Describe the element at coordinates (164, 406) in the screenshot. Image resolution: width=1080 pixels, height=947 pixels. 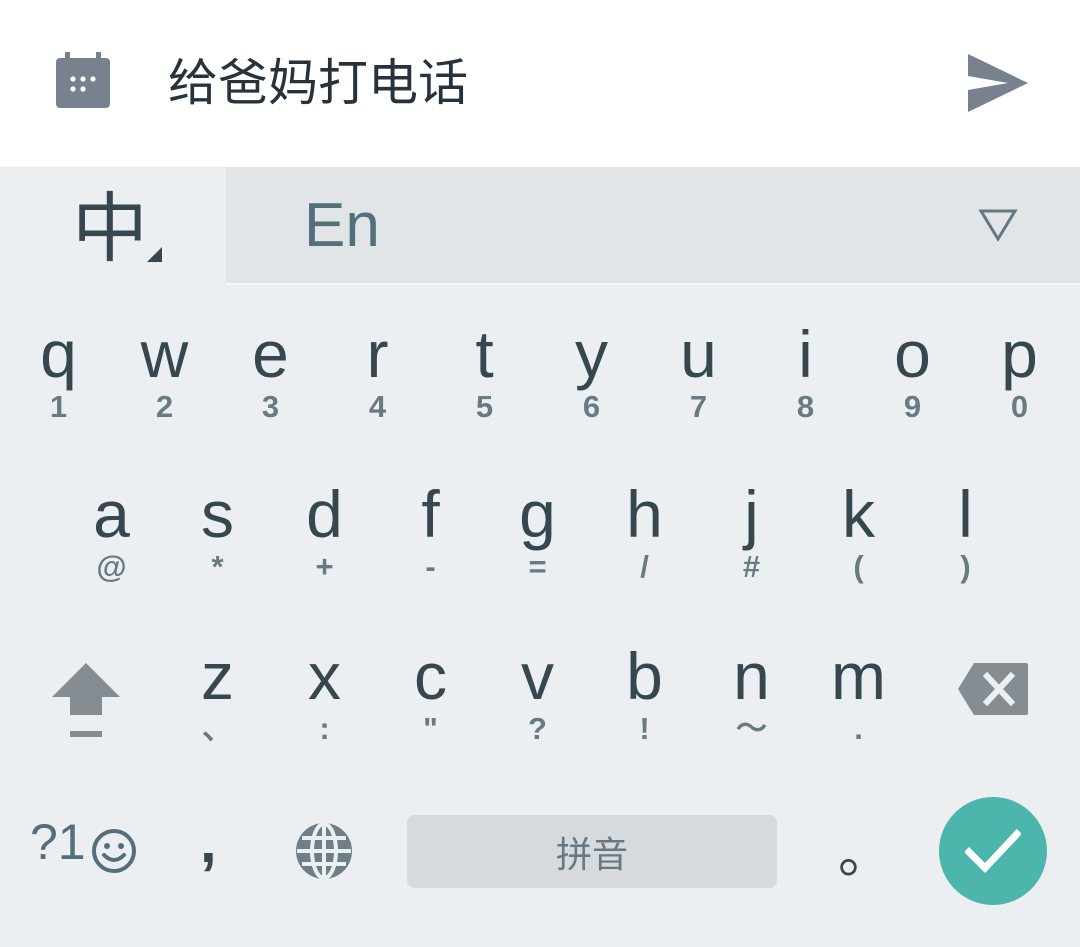
I see `key-sub: 2` at that location.